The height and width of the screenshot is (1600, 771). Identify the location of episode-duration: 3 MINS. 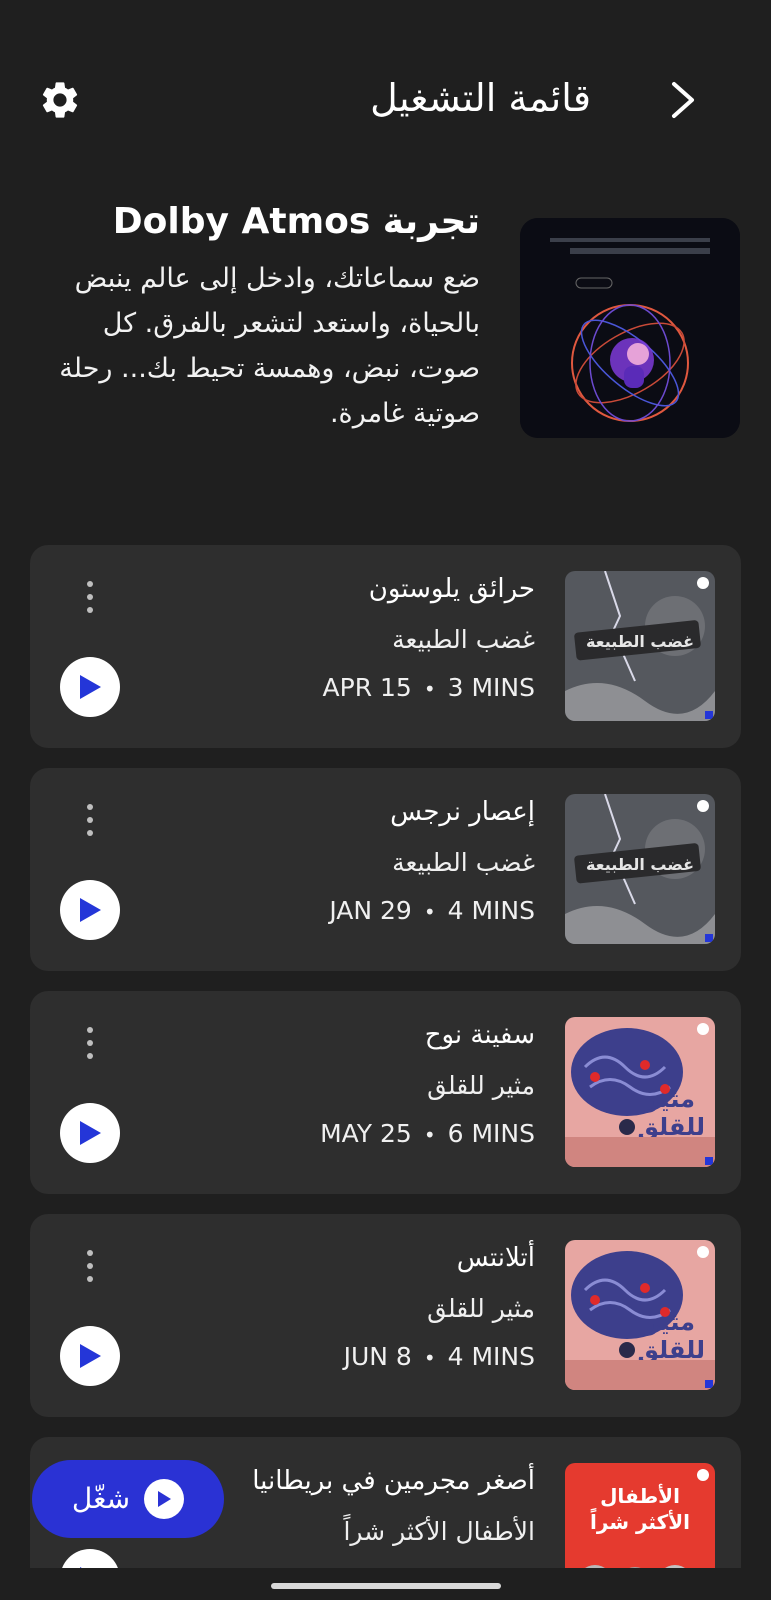
(491, 687).